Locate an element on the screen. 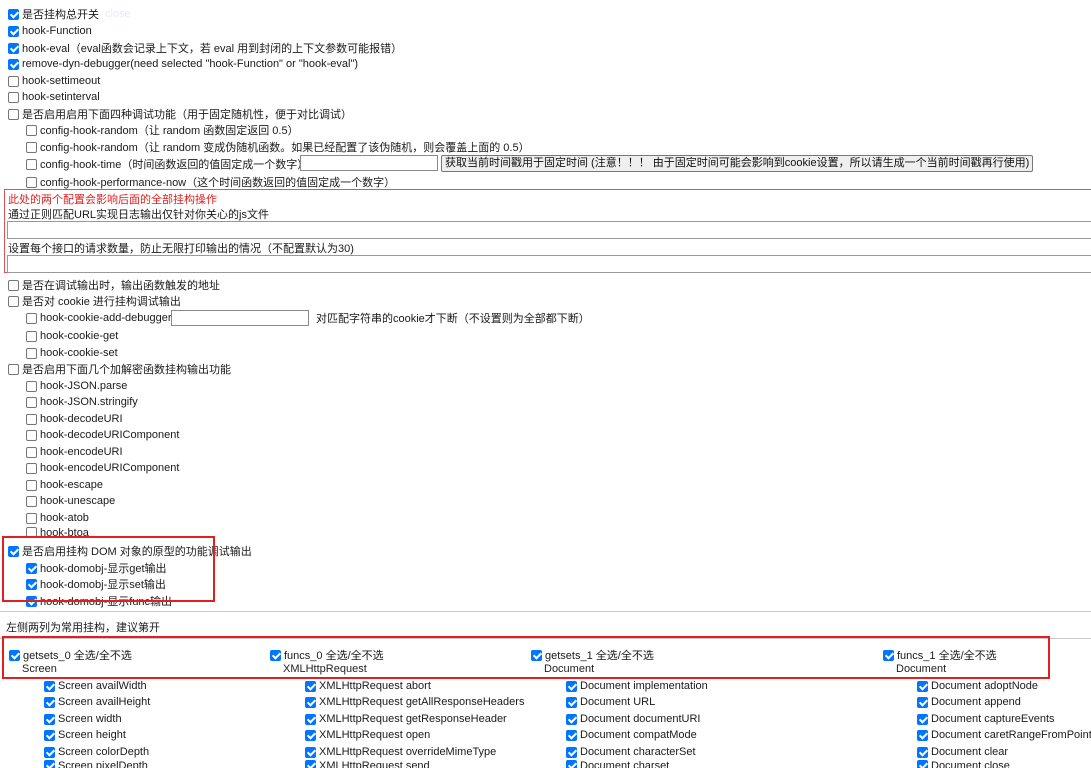 The width and height of the screenshot is (1091, 768). list-item: Document close is located at coordinates (963, 764).